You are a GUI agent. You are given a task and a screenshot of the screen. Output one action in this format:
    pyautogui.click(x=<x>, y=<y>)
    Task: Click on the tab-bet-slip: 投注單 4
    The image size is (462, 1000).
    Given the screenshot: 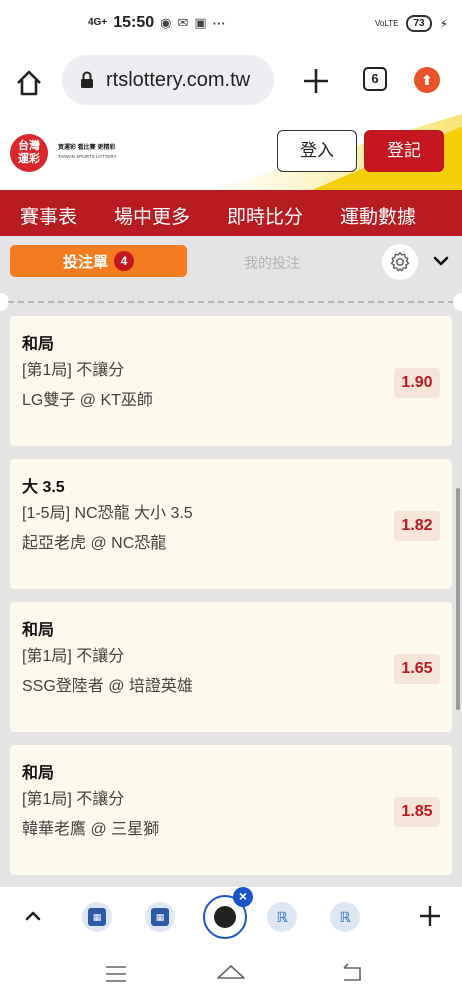 What is the action you would take?
    pyautogui.click(x=98, y=261)
    